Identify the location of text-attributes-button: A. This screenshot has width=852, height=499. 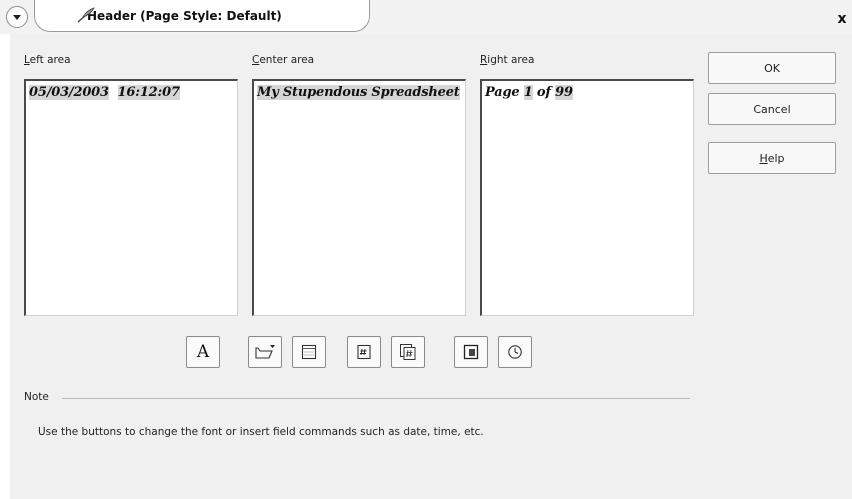
(203, 352).